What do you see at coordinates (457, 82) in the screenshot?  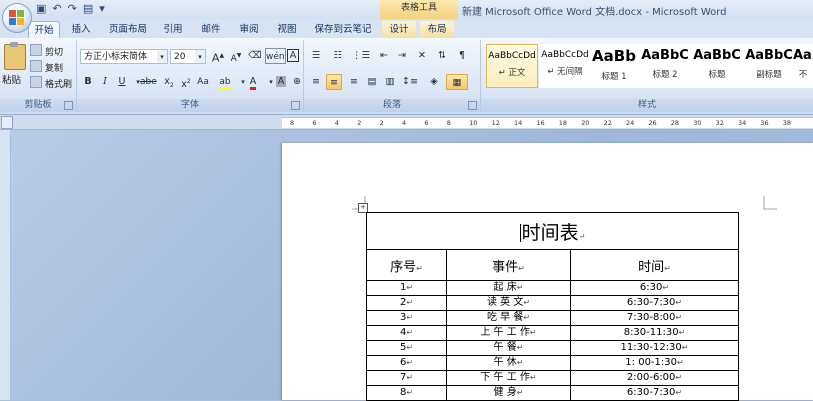 I see `borders-button: ▦` at bounding box center [457, 82].